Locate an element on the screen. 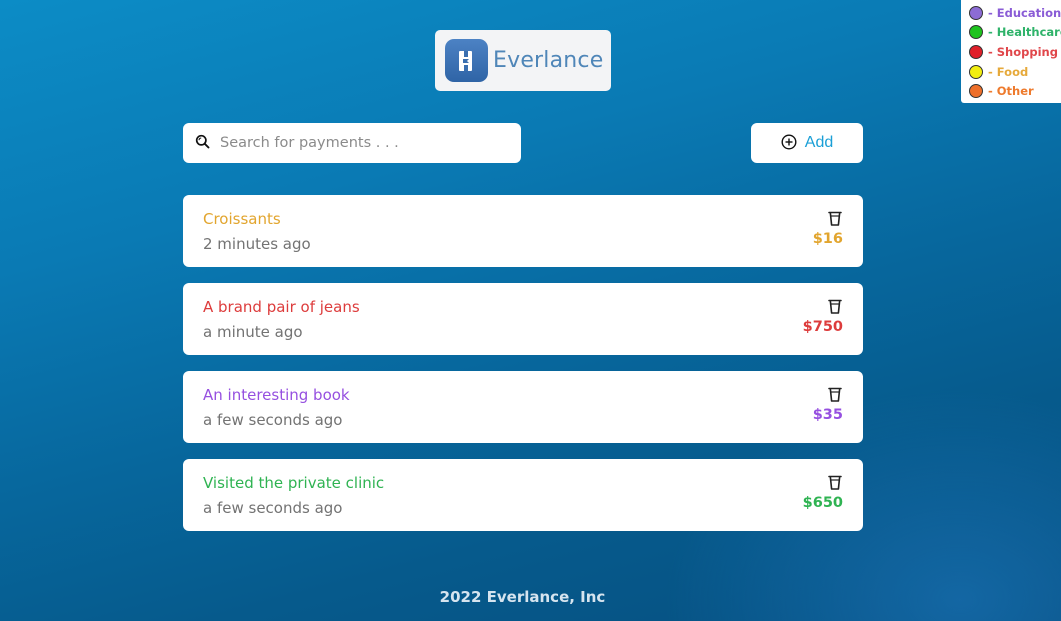 The image size is (1061, 621). legend-item-healthcare: - Healthcare is located at coordinates (1015, 33).